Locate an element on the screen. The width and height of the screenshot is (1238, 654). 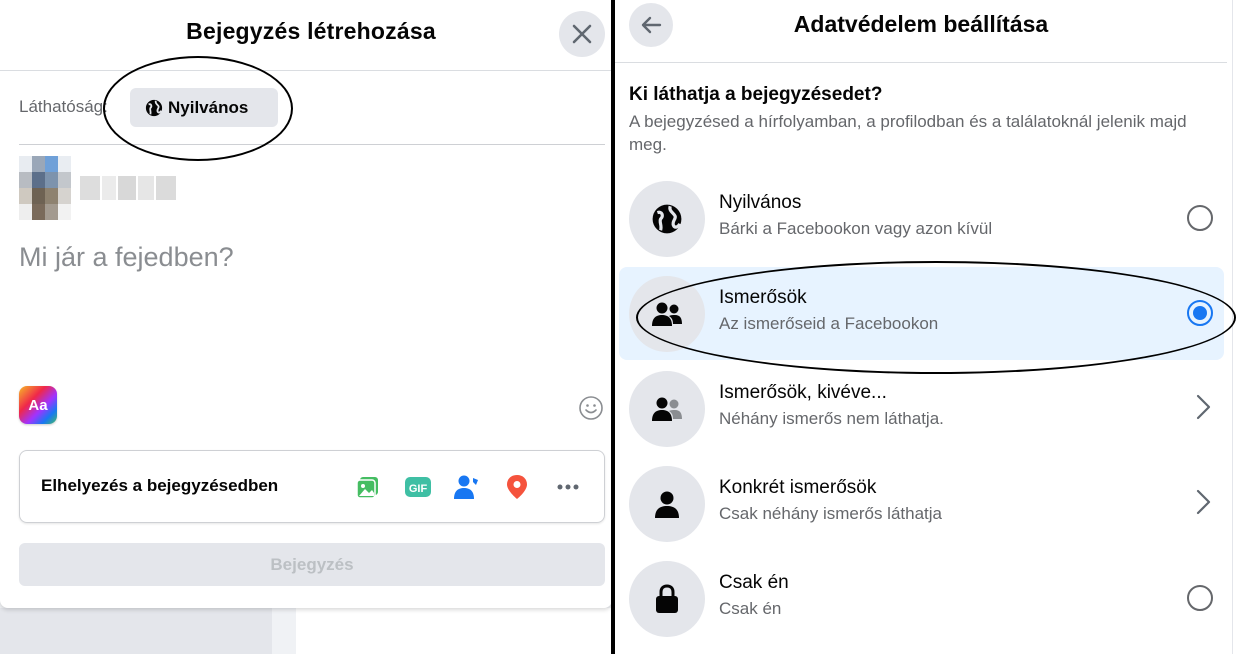
privacy-header-divider is located at coordinates (921, 62).